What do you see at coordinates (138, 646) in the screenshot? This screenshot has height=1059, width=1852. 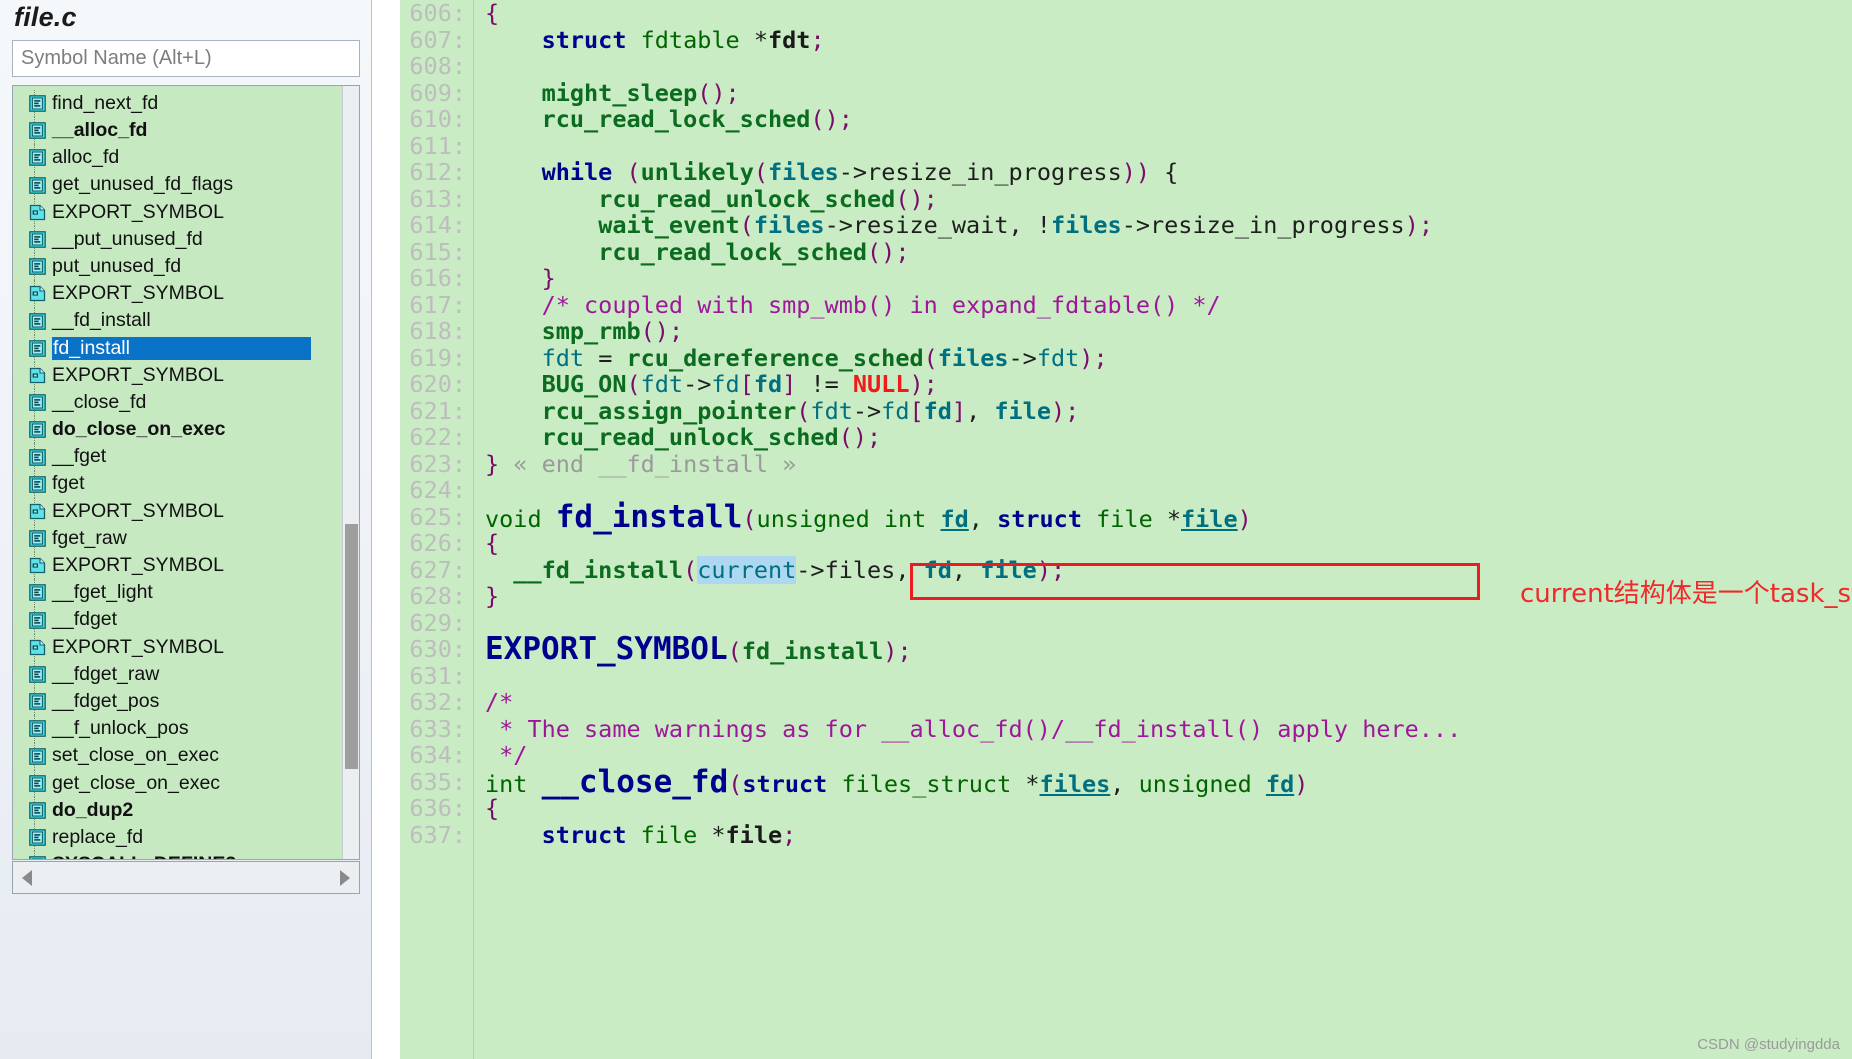 I see `tree-item-label: EXPORT_SYMBOL` at bounding box center [138, 646].